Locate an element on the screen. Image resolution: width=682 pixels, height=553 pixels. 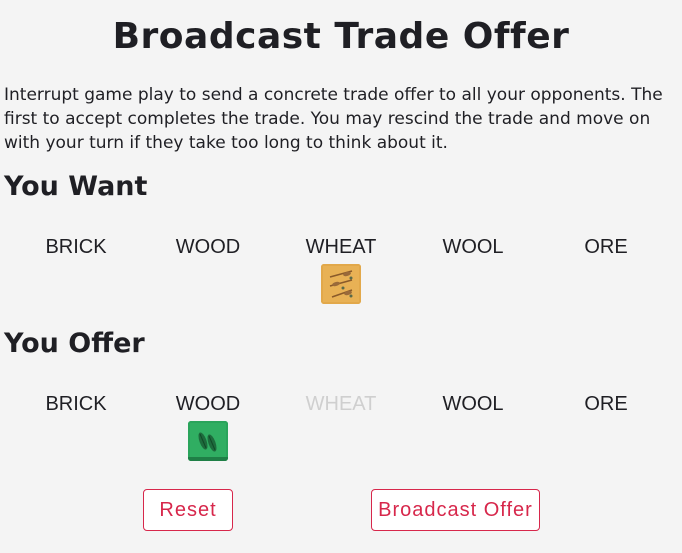
offer-ore: ORE is located at coordinates (606, 404).